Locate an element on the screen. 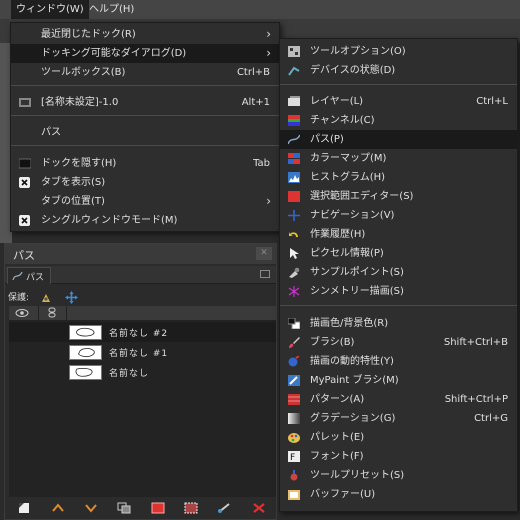 This screenshot has height=520, width=520. menu-item-label: パス(P) is located at coordinates (327, 139).